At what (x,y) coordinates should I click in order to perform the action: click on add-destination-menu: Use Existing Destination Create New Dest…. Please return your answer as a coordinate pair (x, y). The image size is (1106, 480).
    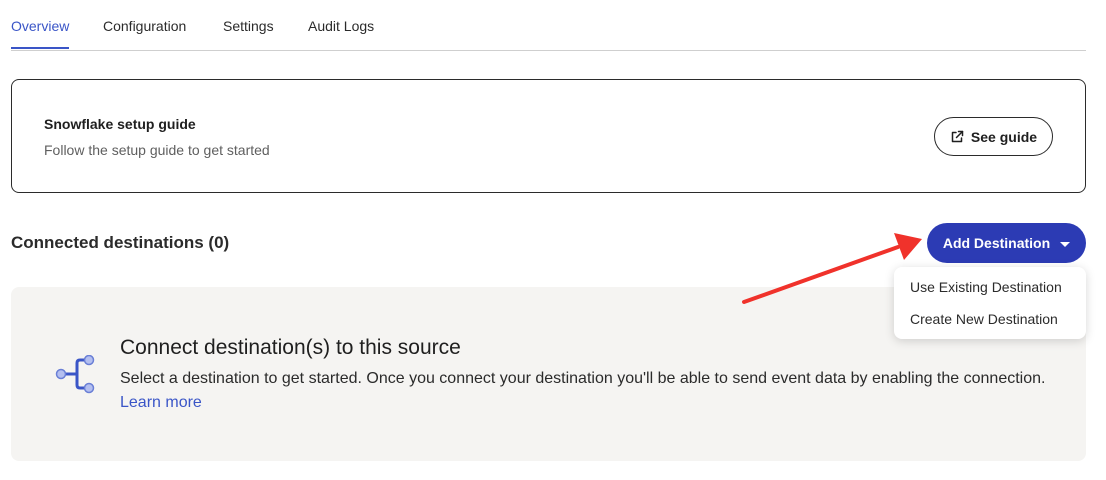
    Looking at the image, I should click on (990, 303).